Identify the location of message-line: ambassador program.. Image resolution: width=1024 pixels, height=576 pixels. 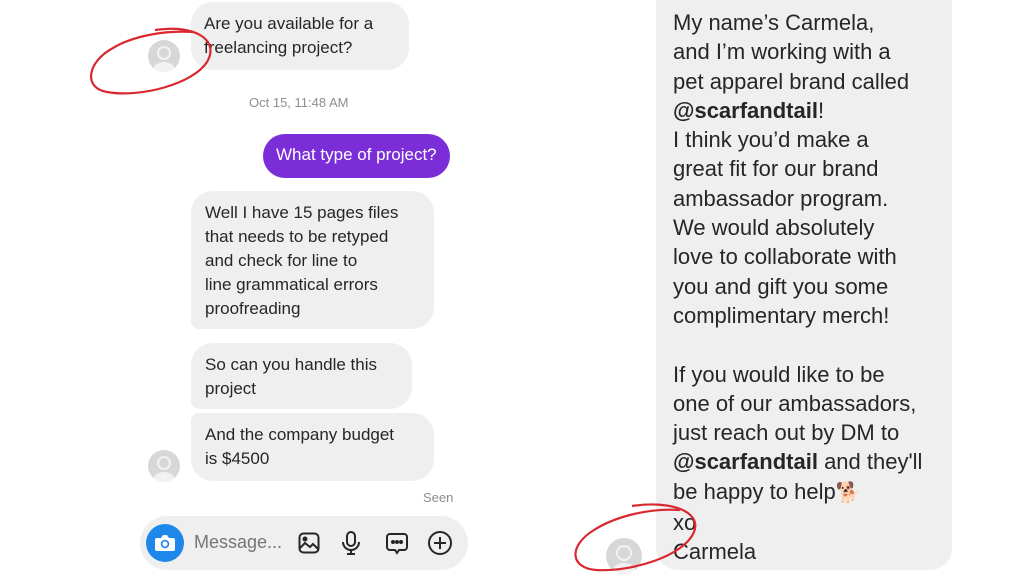
(781, 198).